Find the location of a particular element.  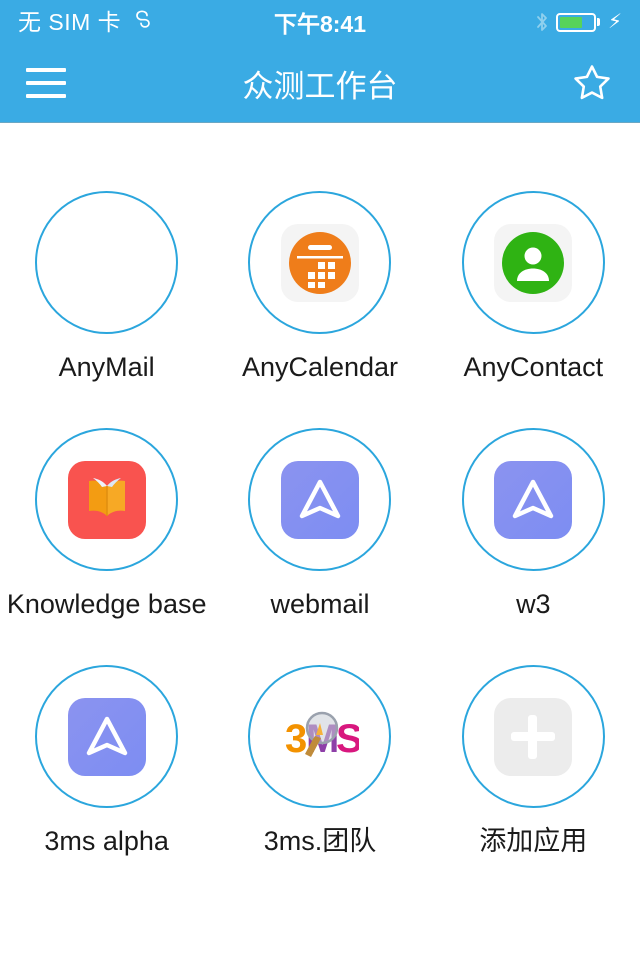

app-label: 3ms alpha is located at coordinates (106, 841).